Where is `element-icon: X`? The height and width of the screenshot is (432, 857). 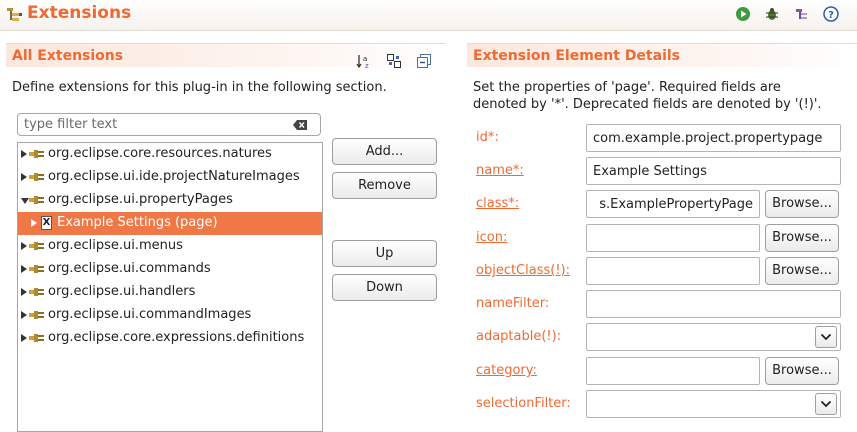 element-icon: X is located at coordinates (46, 223).